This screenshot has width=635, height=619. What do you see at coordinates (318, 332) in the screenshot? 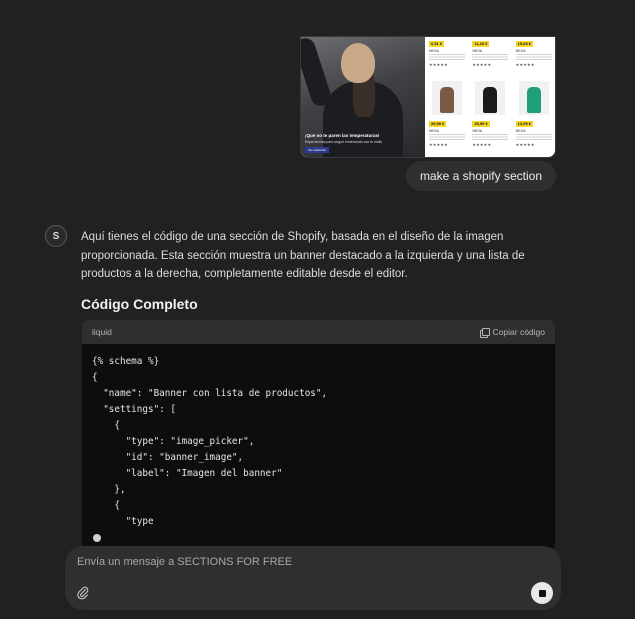
I see `code-block-header: liquid Copiar código` at bounding box center [318, 332].